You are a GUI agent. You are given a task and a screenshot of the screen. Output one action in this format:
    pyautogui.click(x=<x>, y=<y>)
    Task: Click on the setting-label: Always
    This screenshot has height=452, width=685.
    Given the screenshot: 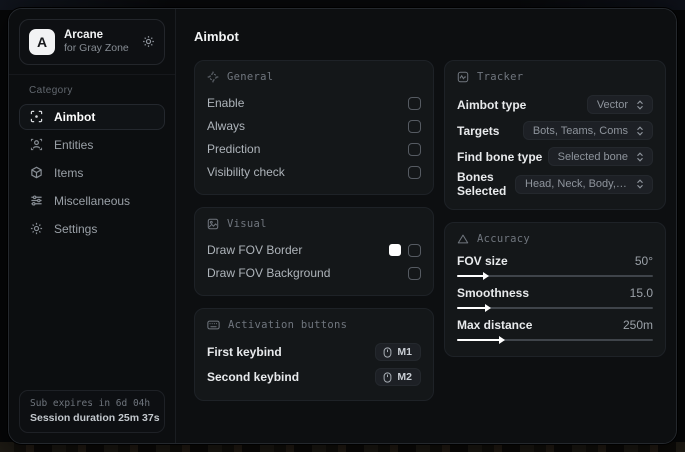 What is the action you would take?
    pyautogui.click(x=226, y=126)
    